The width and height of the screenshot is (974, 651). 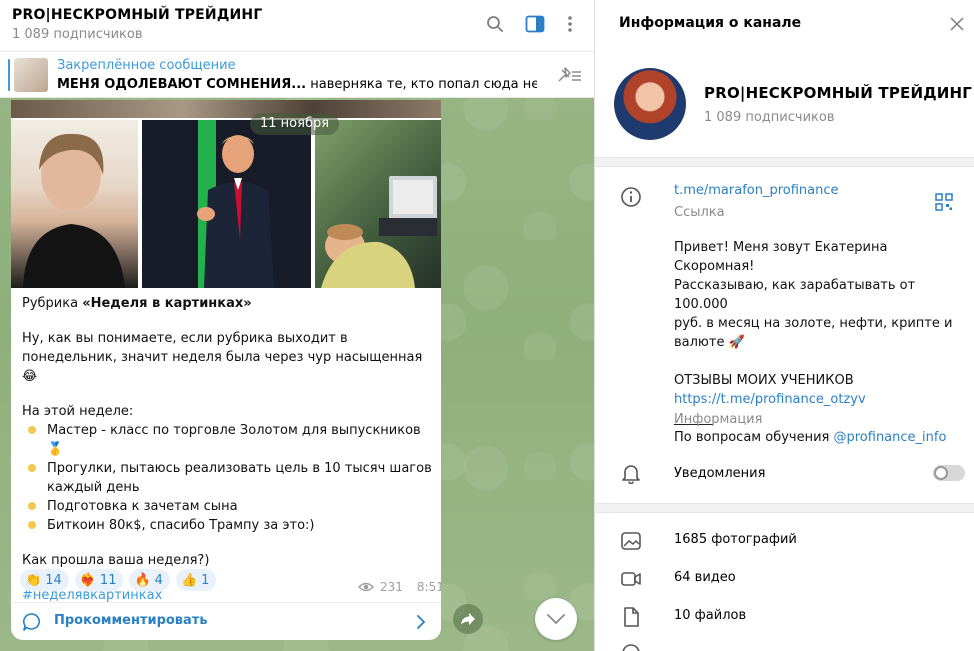 I want to click on photo-icon, so click(x=631, y=541).